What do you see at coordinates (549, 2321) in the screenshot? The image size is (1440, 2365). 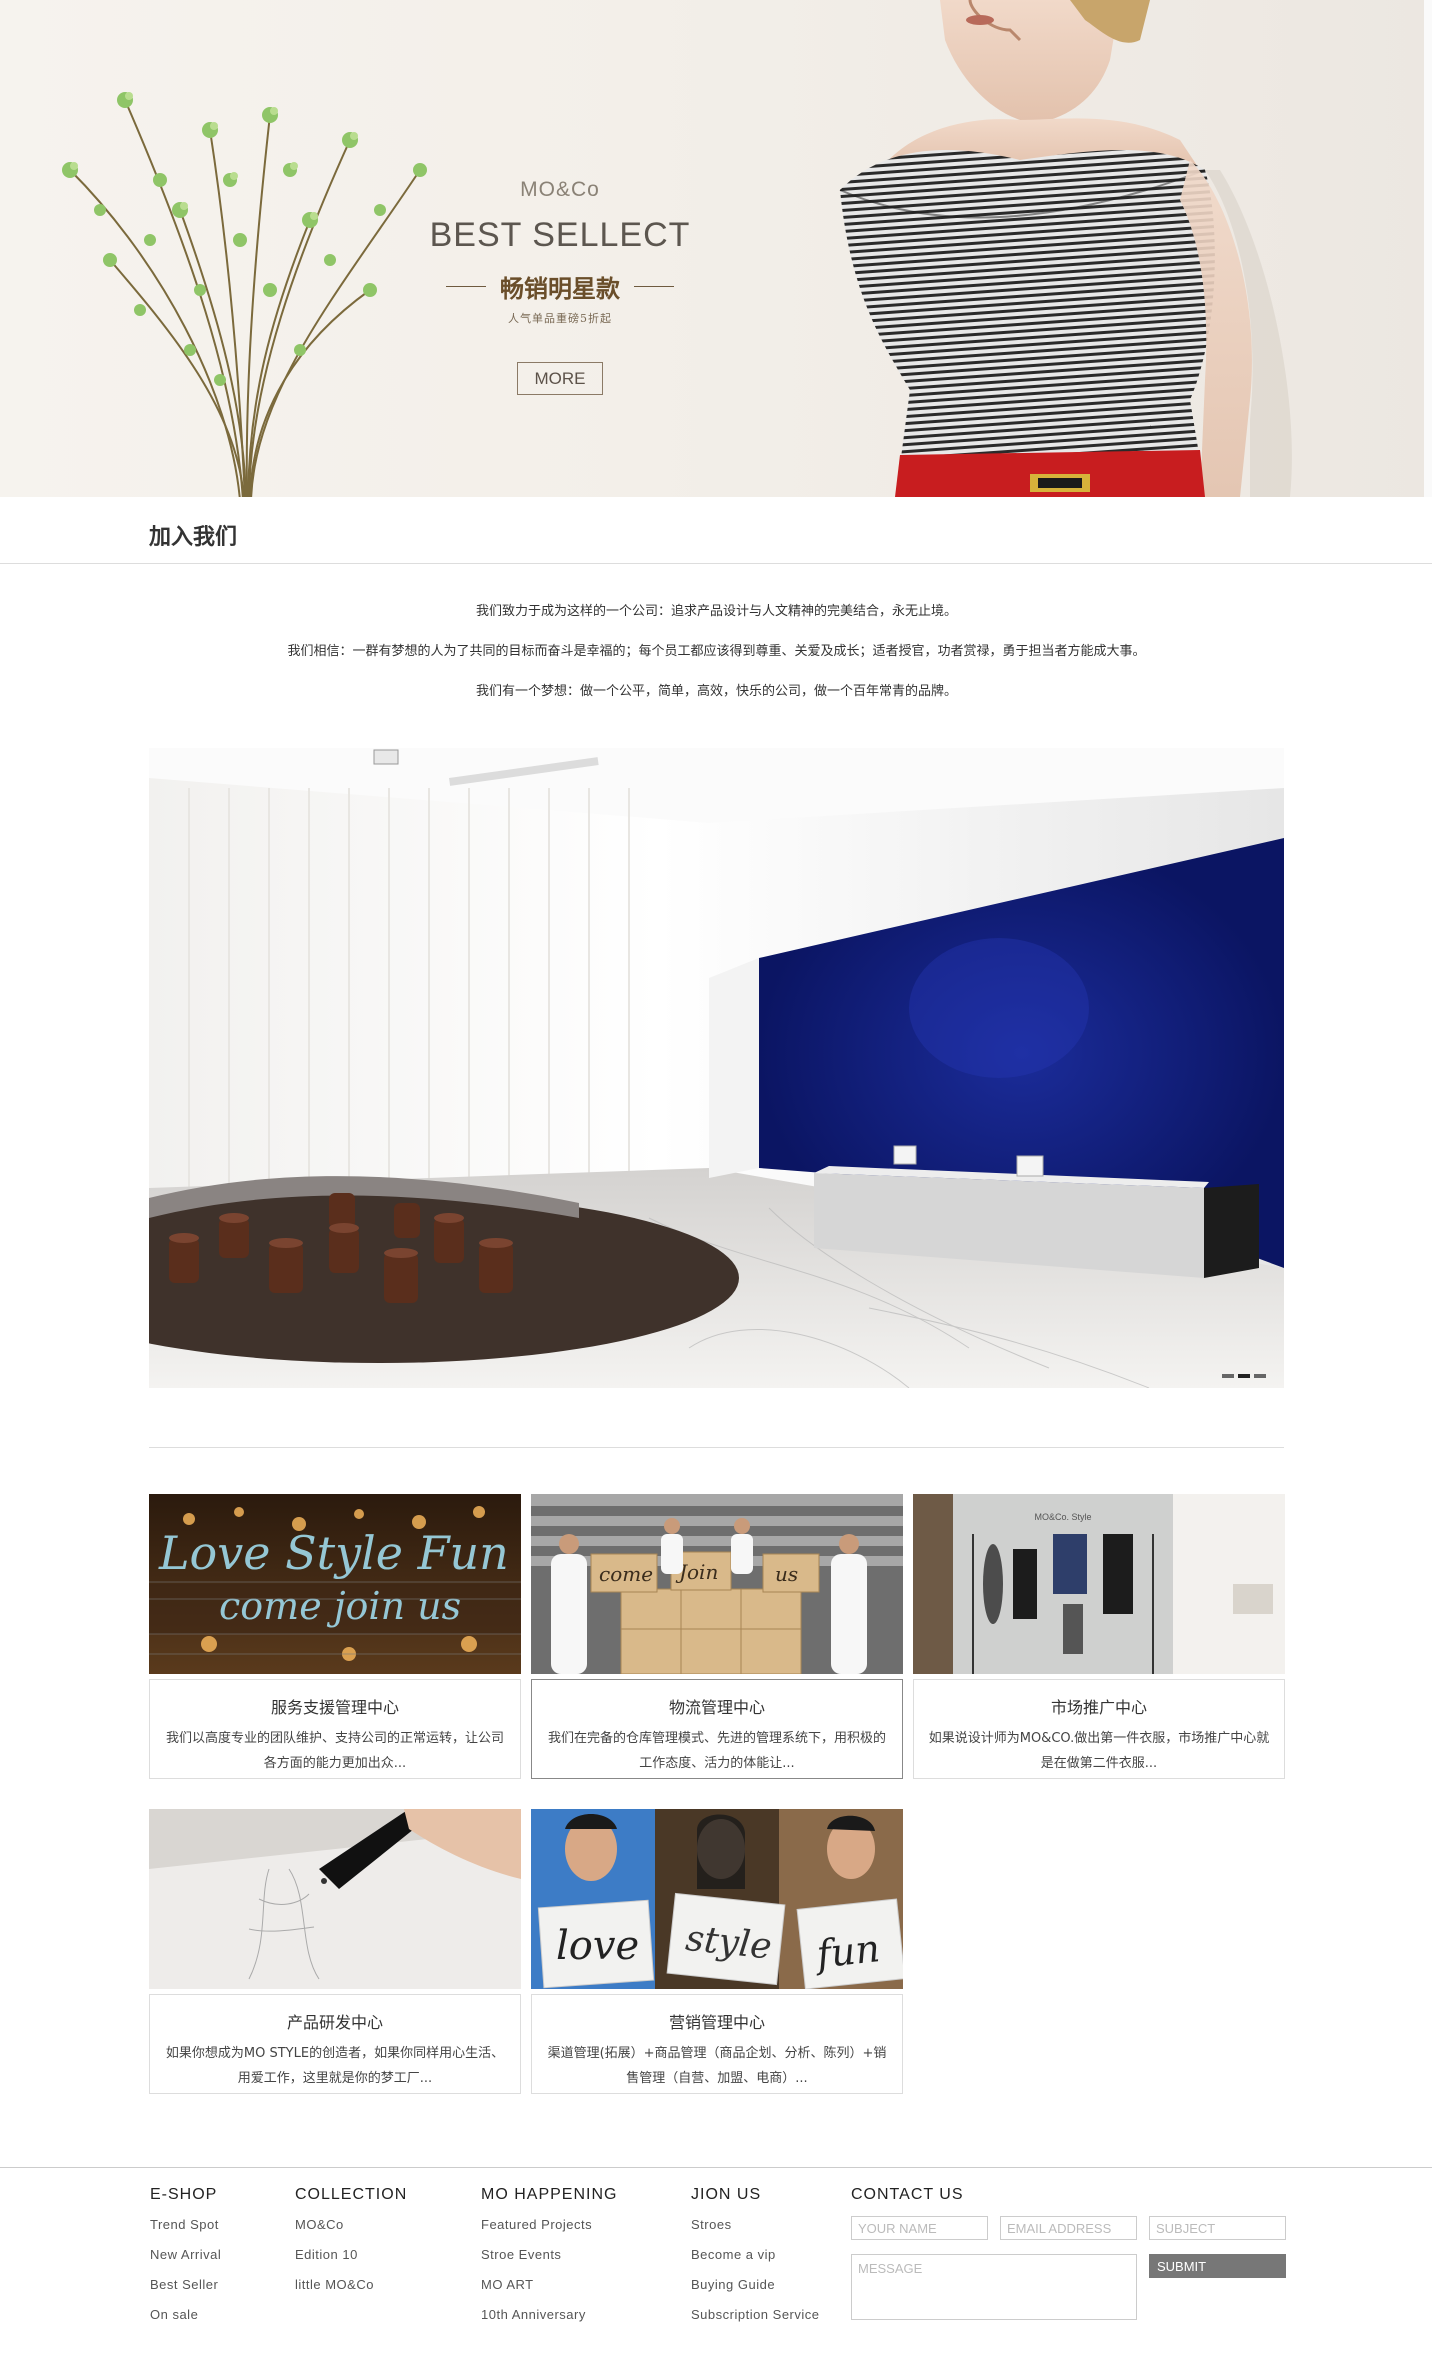 I see `footer-link: 10th Anniversary` at bounding box center [549, 2321].